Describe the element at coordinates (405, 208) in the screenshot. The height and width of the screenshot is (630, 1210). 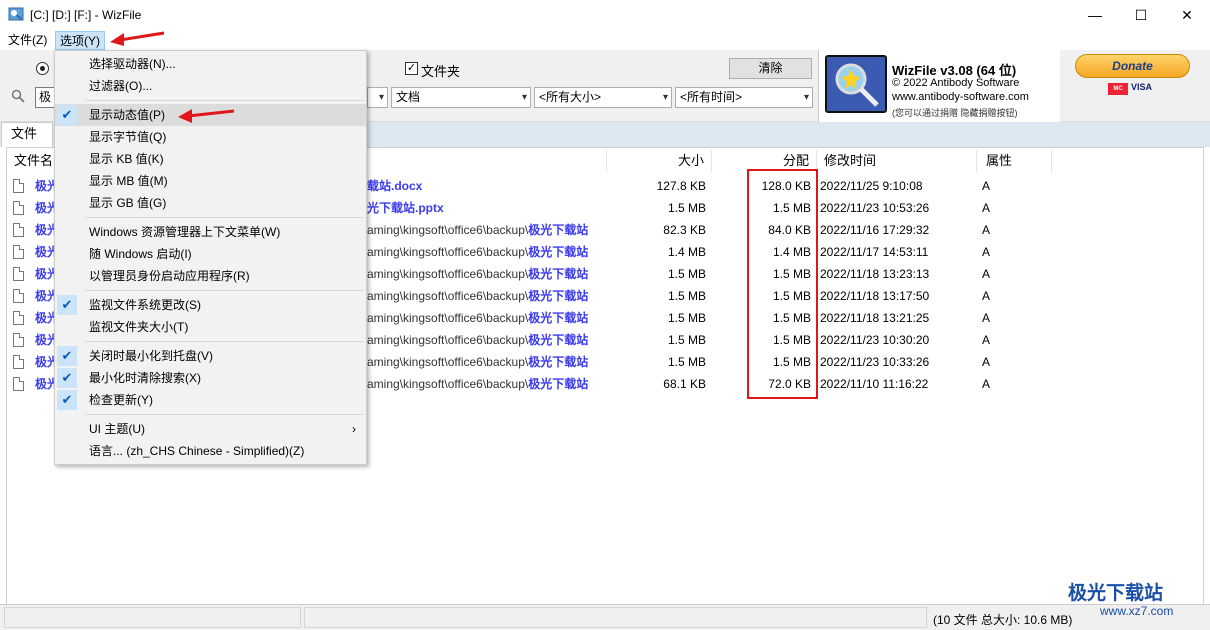
I see `file-path: 光下载站.pptx` at that location.